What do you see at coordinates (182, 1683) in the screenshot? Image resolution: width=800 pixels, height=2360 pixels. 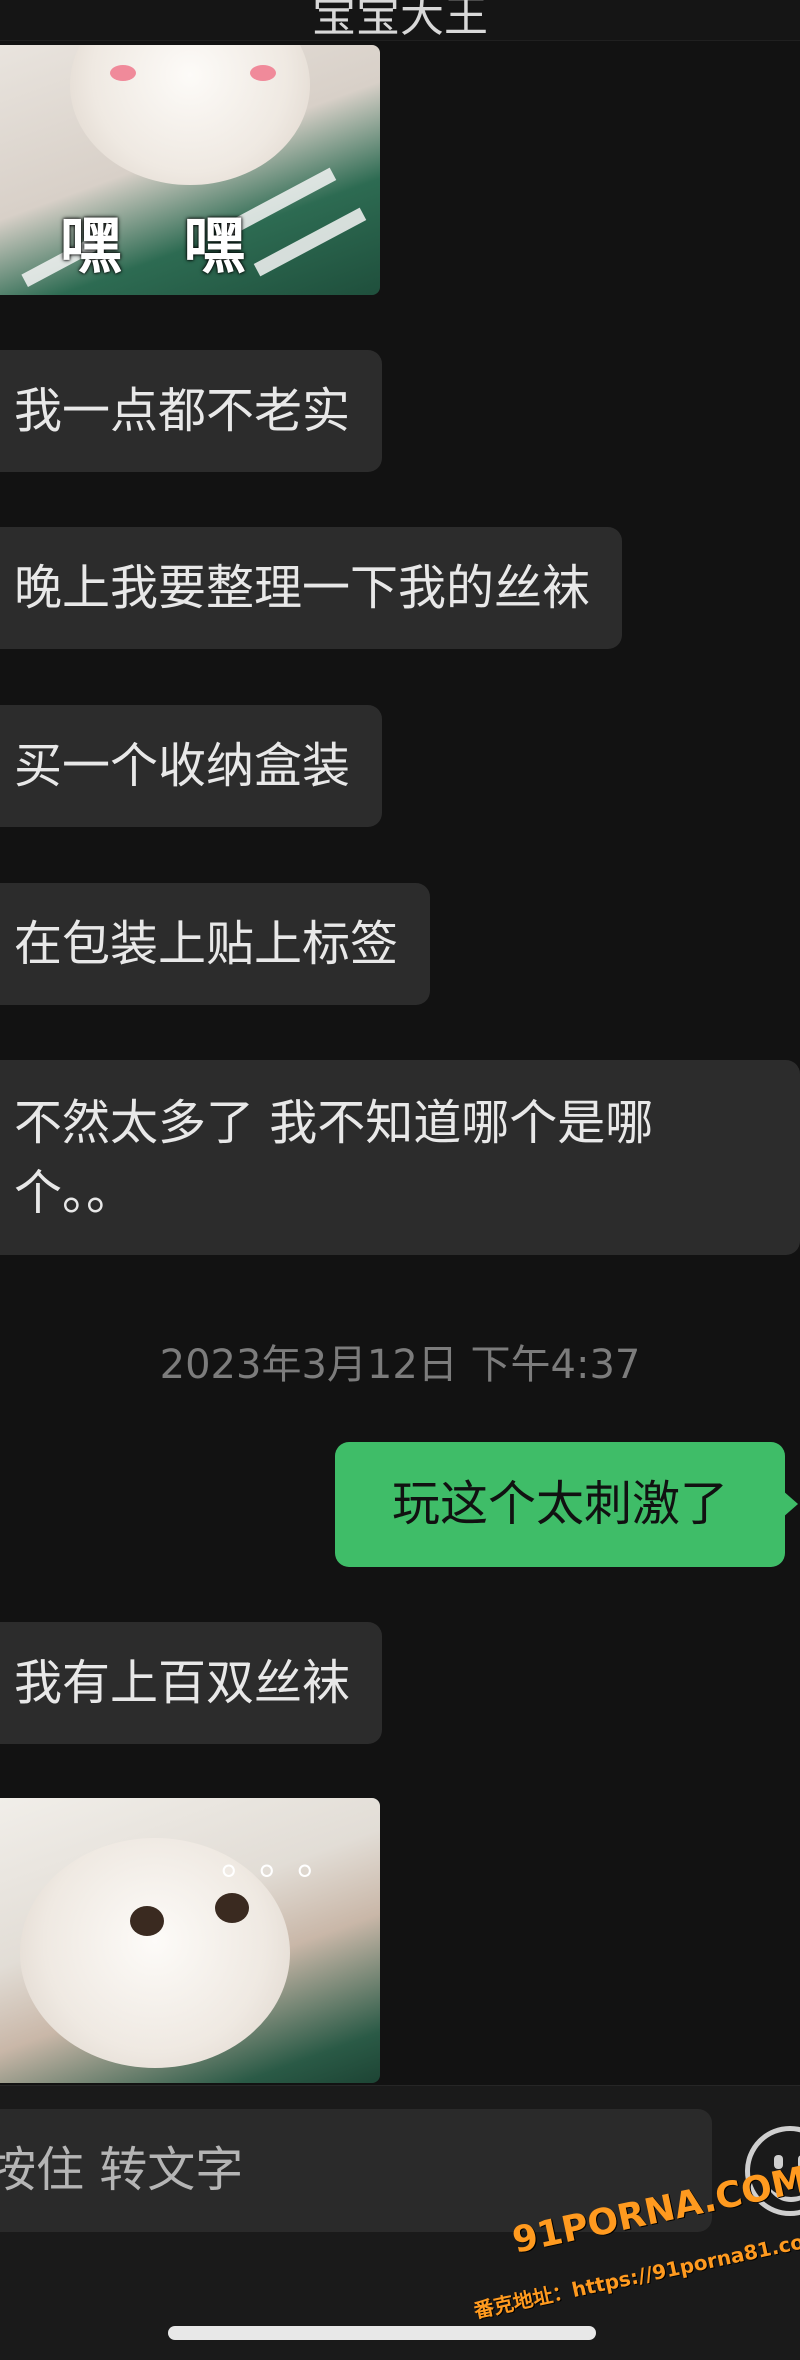 I see `message-text: 我有上百双丝袜` at bounding box center [182, 1683].